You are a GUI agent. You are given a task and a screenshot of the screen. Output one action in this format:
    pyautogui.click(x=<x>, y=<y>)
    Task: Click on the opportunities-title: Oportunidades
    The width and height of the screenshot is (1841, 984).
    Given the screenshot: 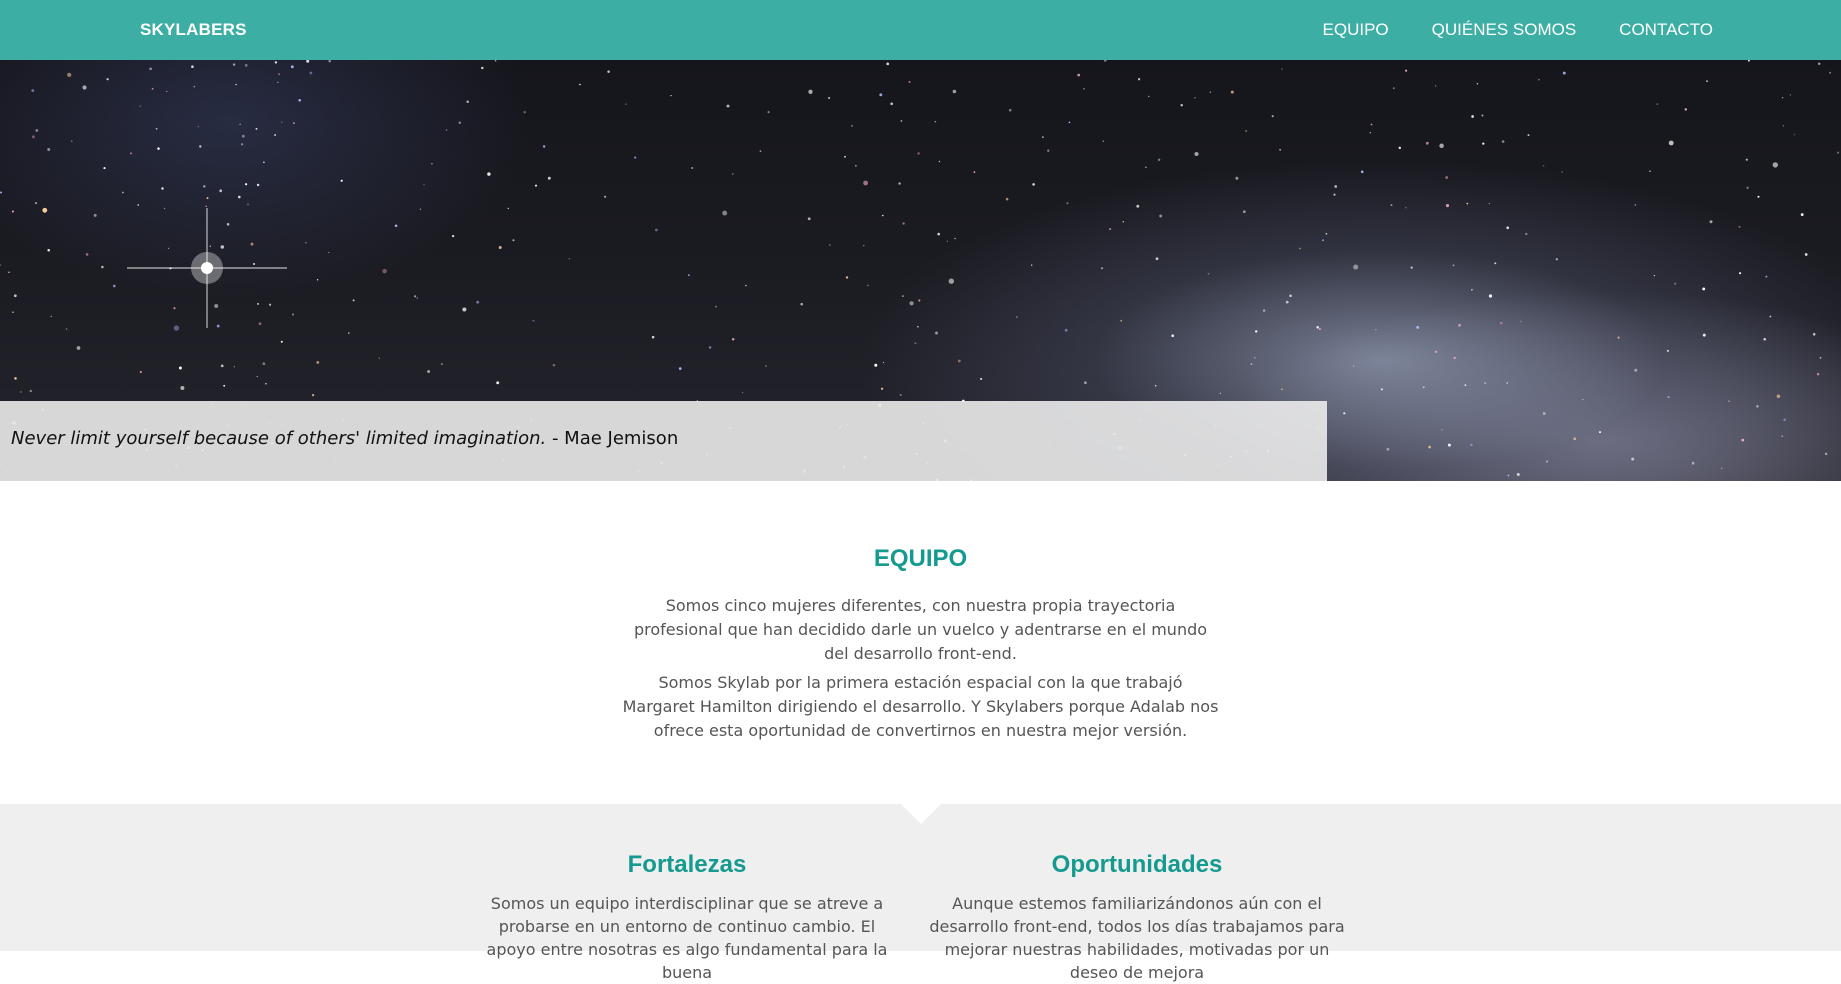 What is the action you would take?
    pyautogui.click(x=1137, y=864)
    